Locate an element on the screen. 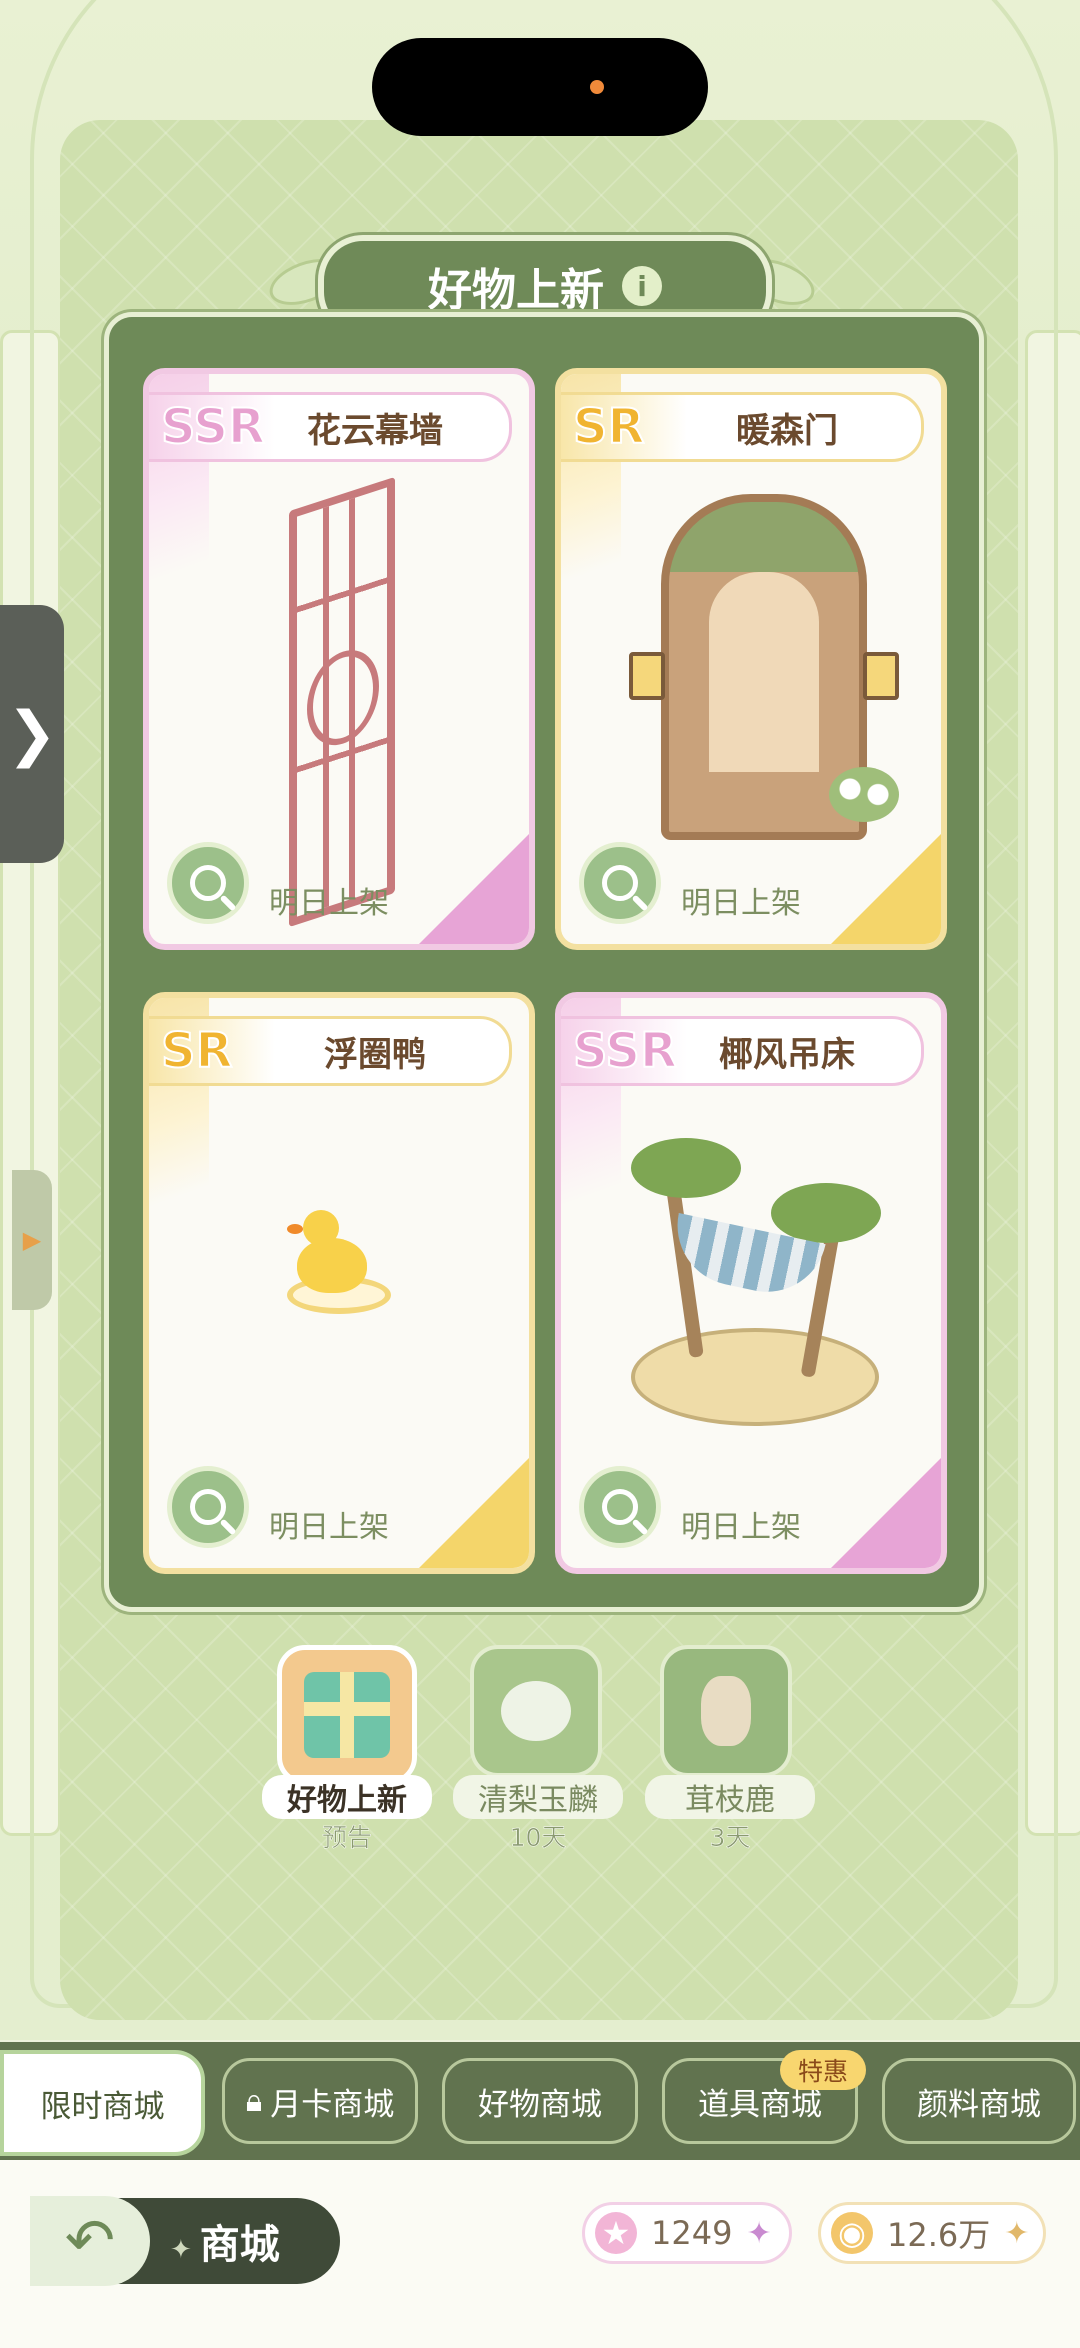 Image resolution: width=1080 pixels, height=2348 pixels. shop-tab-paint: 颜料商城 is located at coordinates (979, 2101).